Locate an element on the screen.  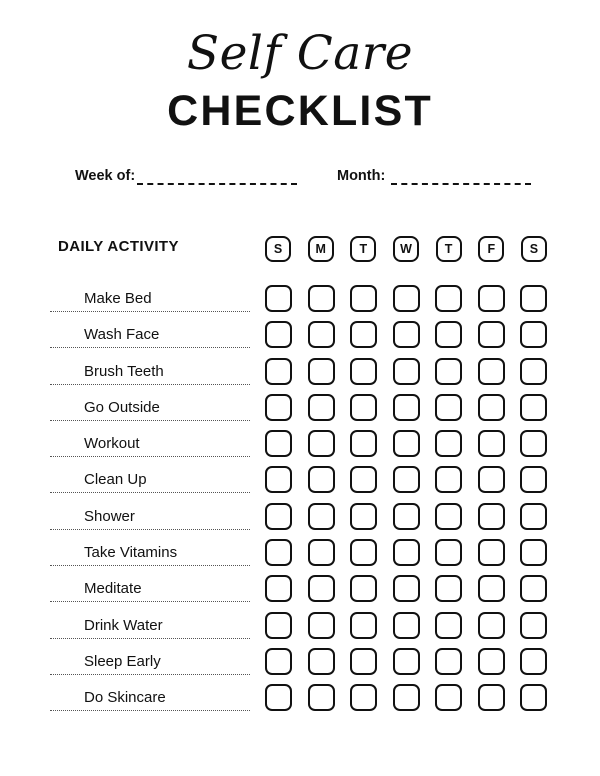
week-of-input is located at coordinates (217, 177).